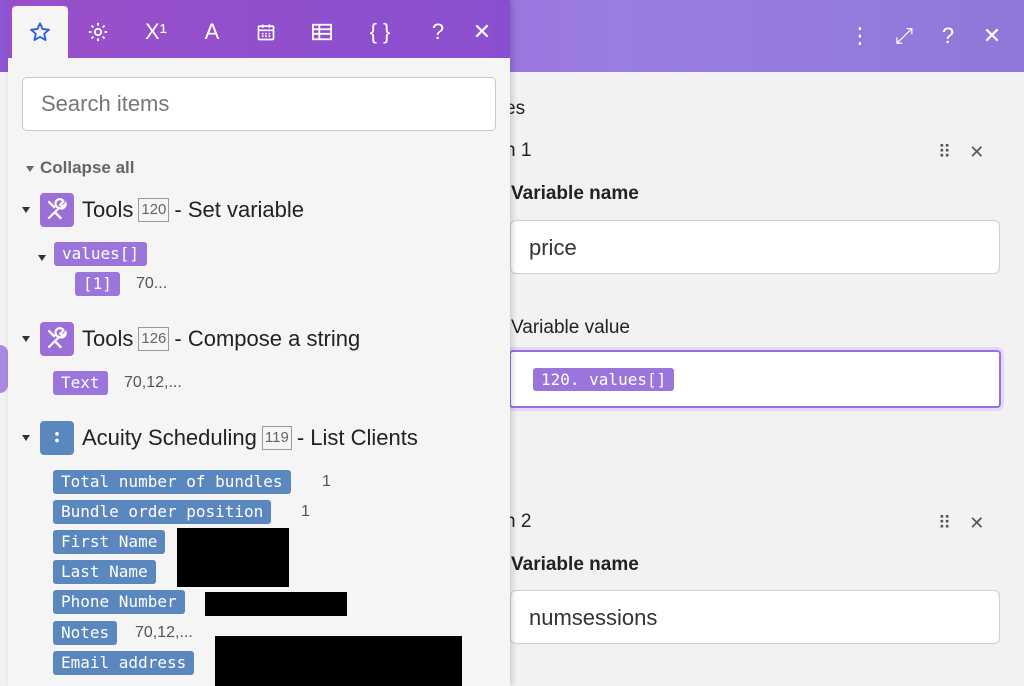  What do you see at coordinates (85, 633) in the screenshot?
I see `item-pill: Notes` at bounding box center [85, 633].